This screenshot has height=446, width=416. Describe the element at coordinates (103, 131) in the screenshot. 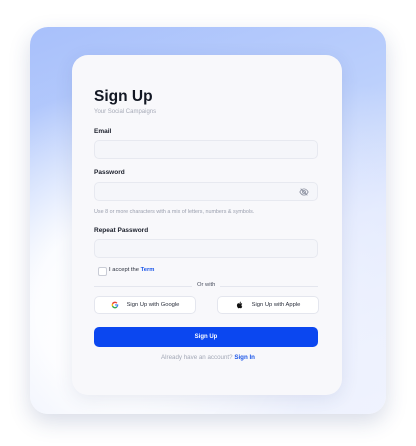

I see `email-label: Email` at that location.